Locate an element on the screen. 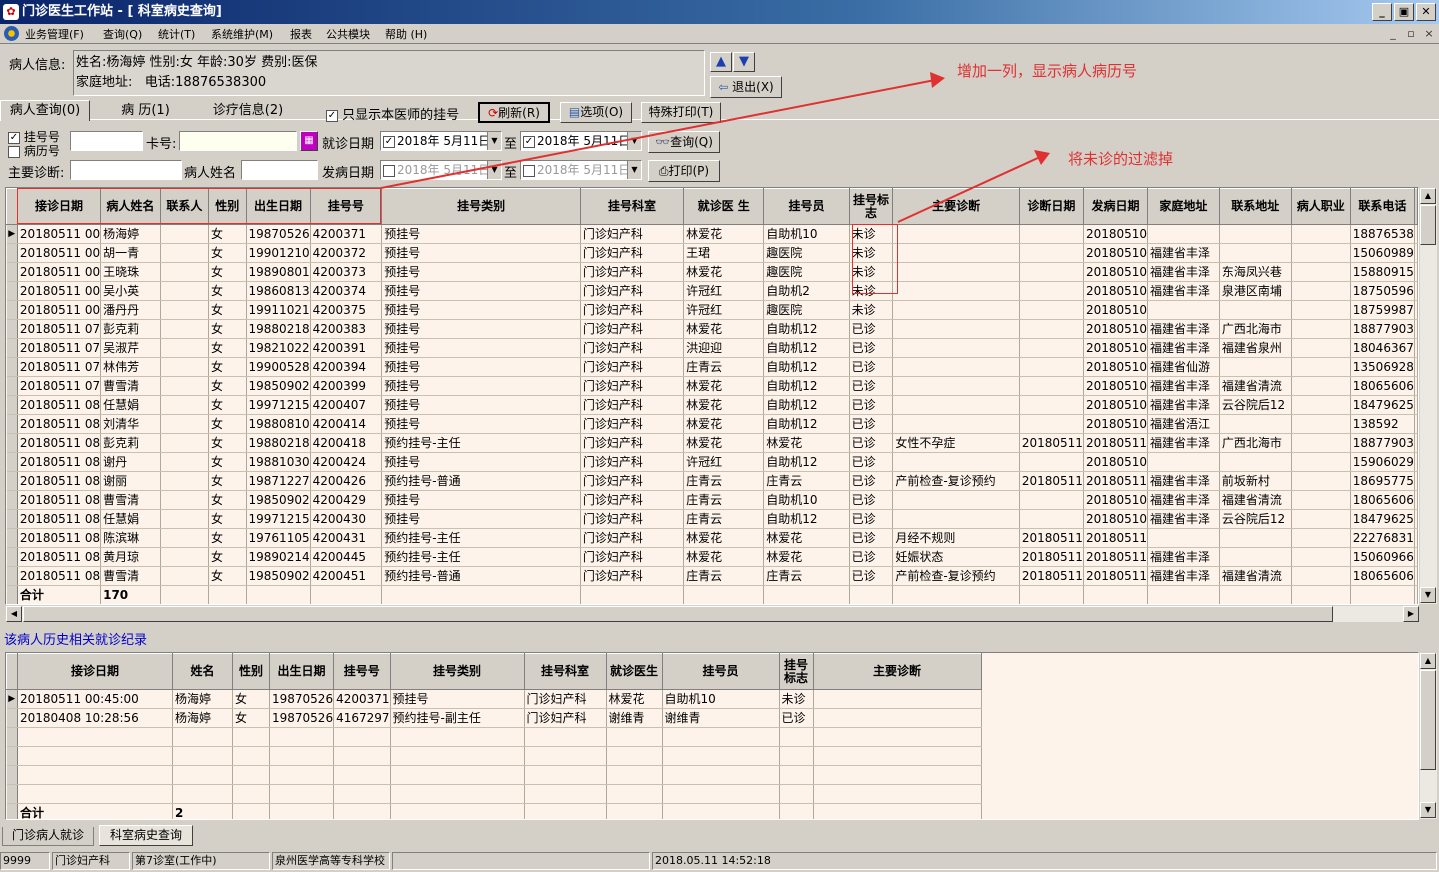 This screenshot has width=1439, height=872. column-header: 姓名 is located at coordinates (202, 671).